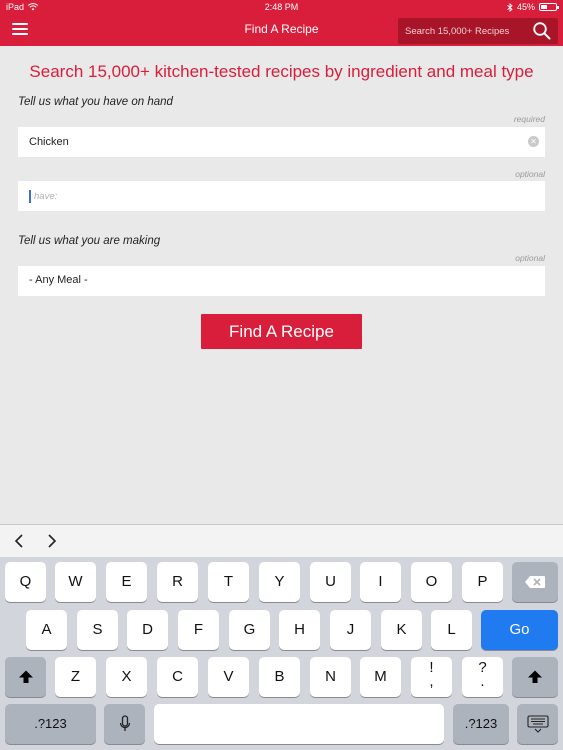  What do you see at coordinates (228, 582) in the screenshot?
I see `key-t: T` at bounding box center [228, 582].